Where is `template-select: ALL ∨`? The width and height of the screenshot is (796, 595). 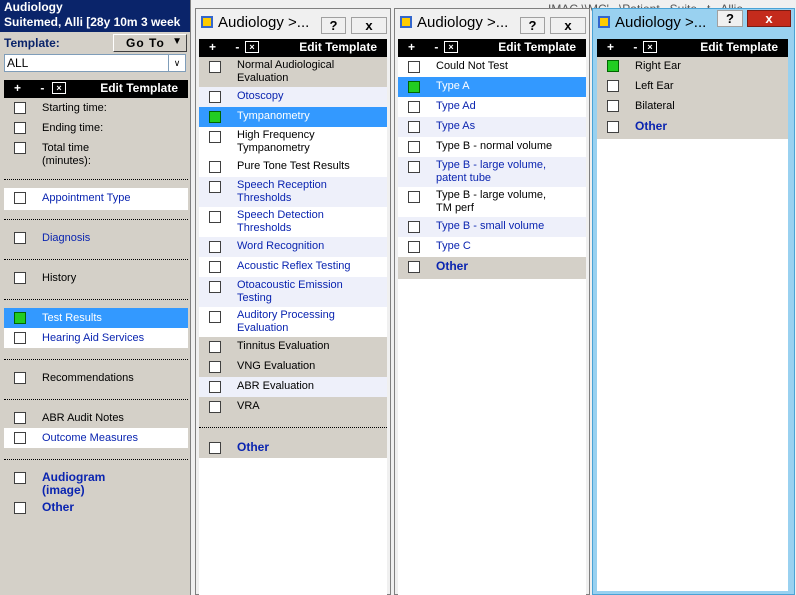
template-select: ALL ∨ is located at coordinates (95, 63).